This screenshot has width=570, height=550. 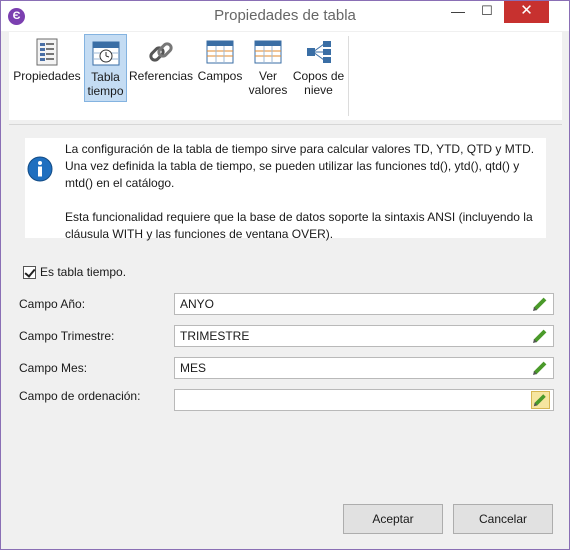 I want to click on tab-copos-de-nieve: Copos de nieve, so click(x=318, y=68).